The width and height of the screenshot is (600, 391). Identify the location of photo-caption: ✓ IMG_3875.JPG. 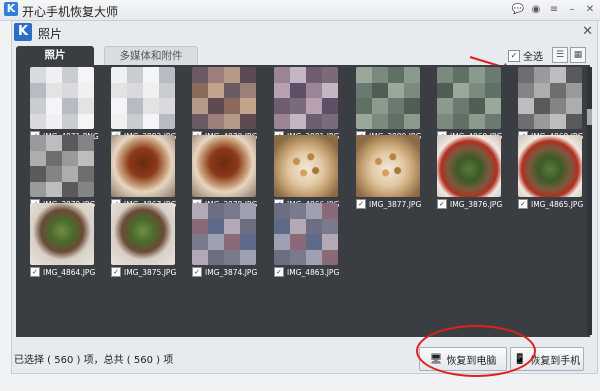
(143, 272).